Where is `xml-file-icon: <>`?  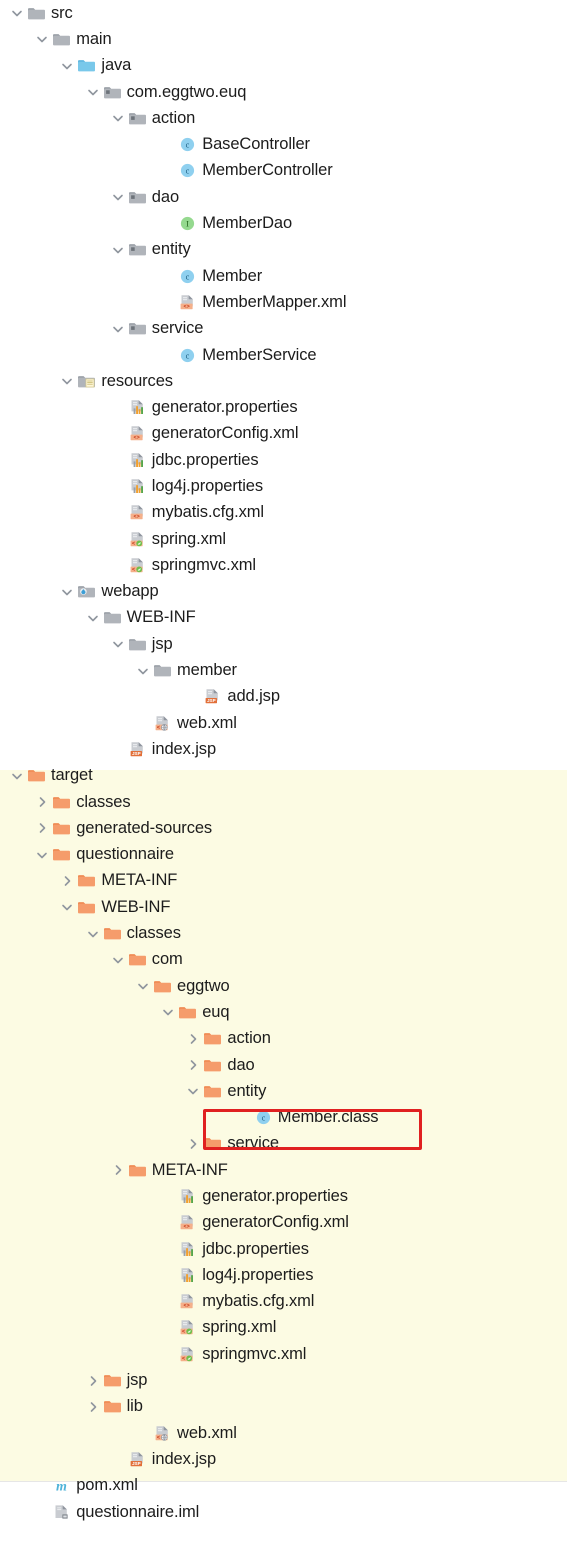
xml-file-icon: <> is located at coordinates (137, 433).